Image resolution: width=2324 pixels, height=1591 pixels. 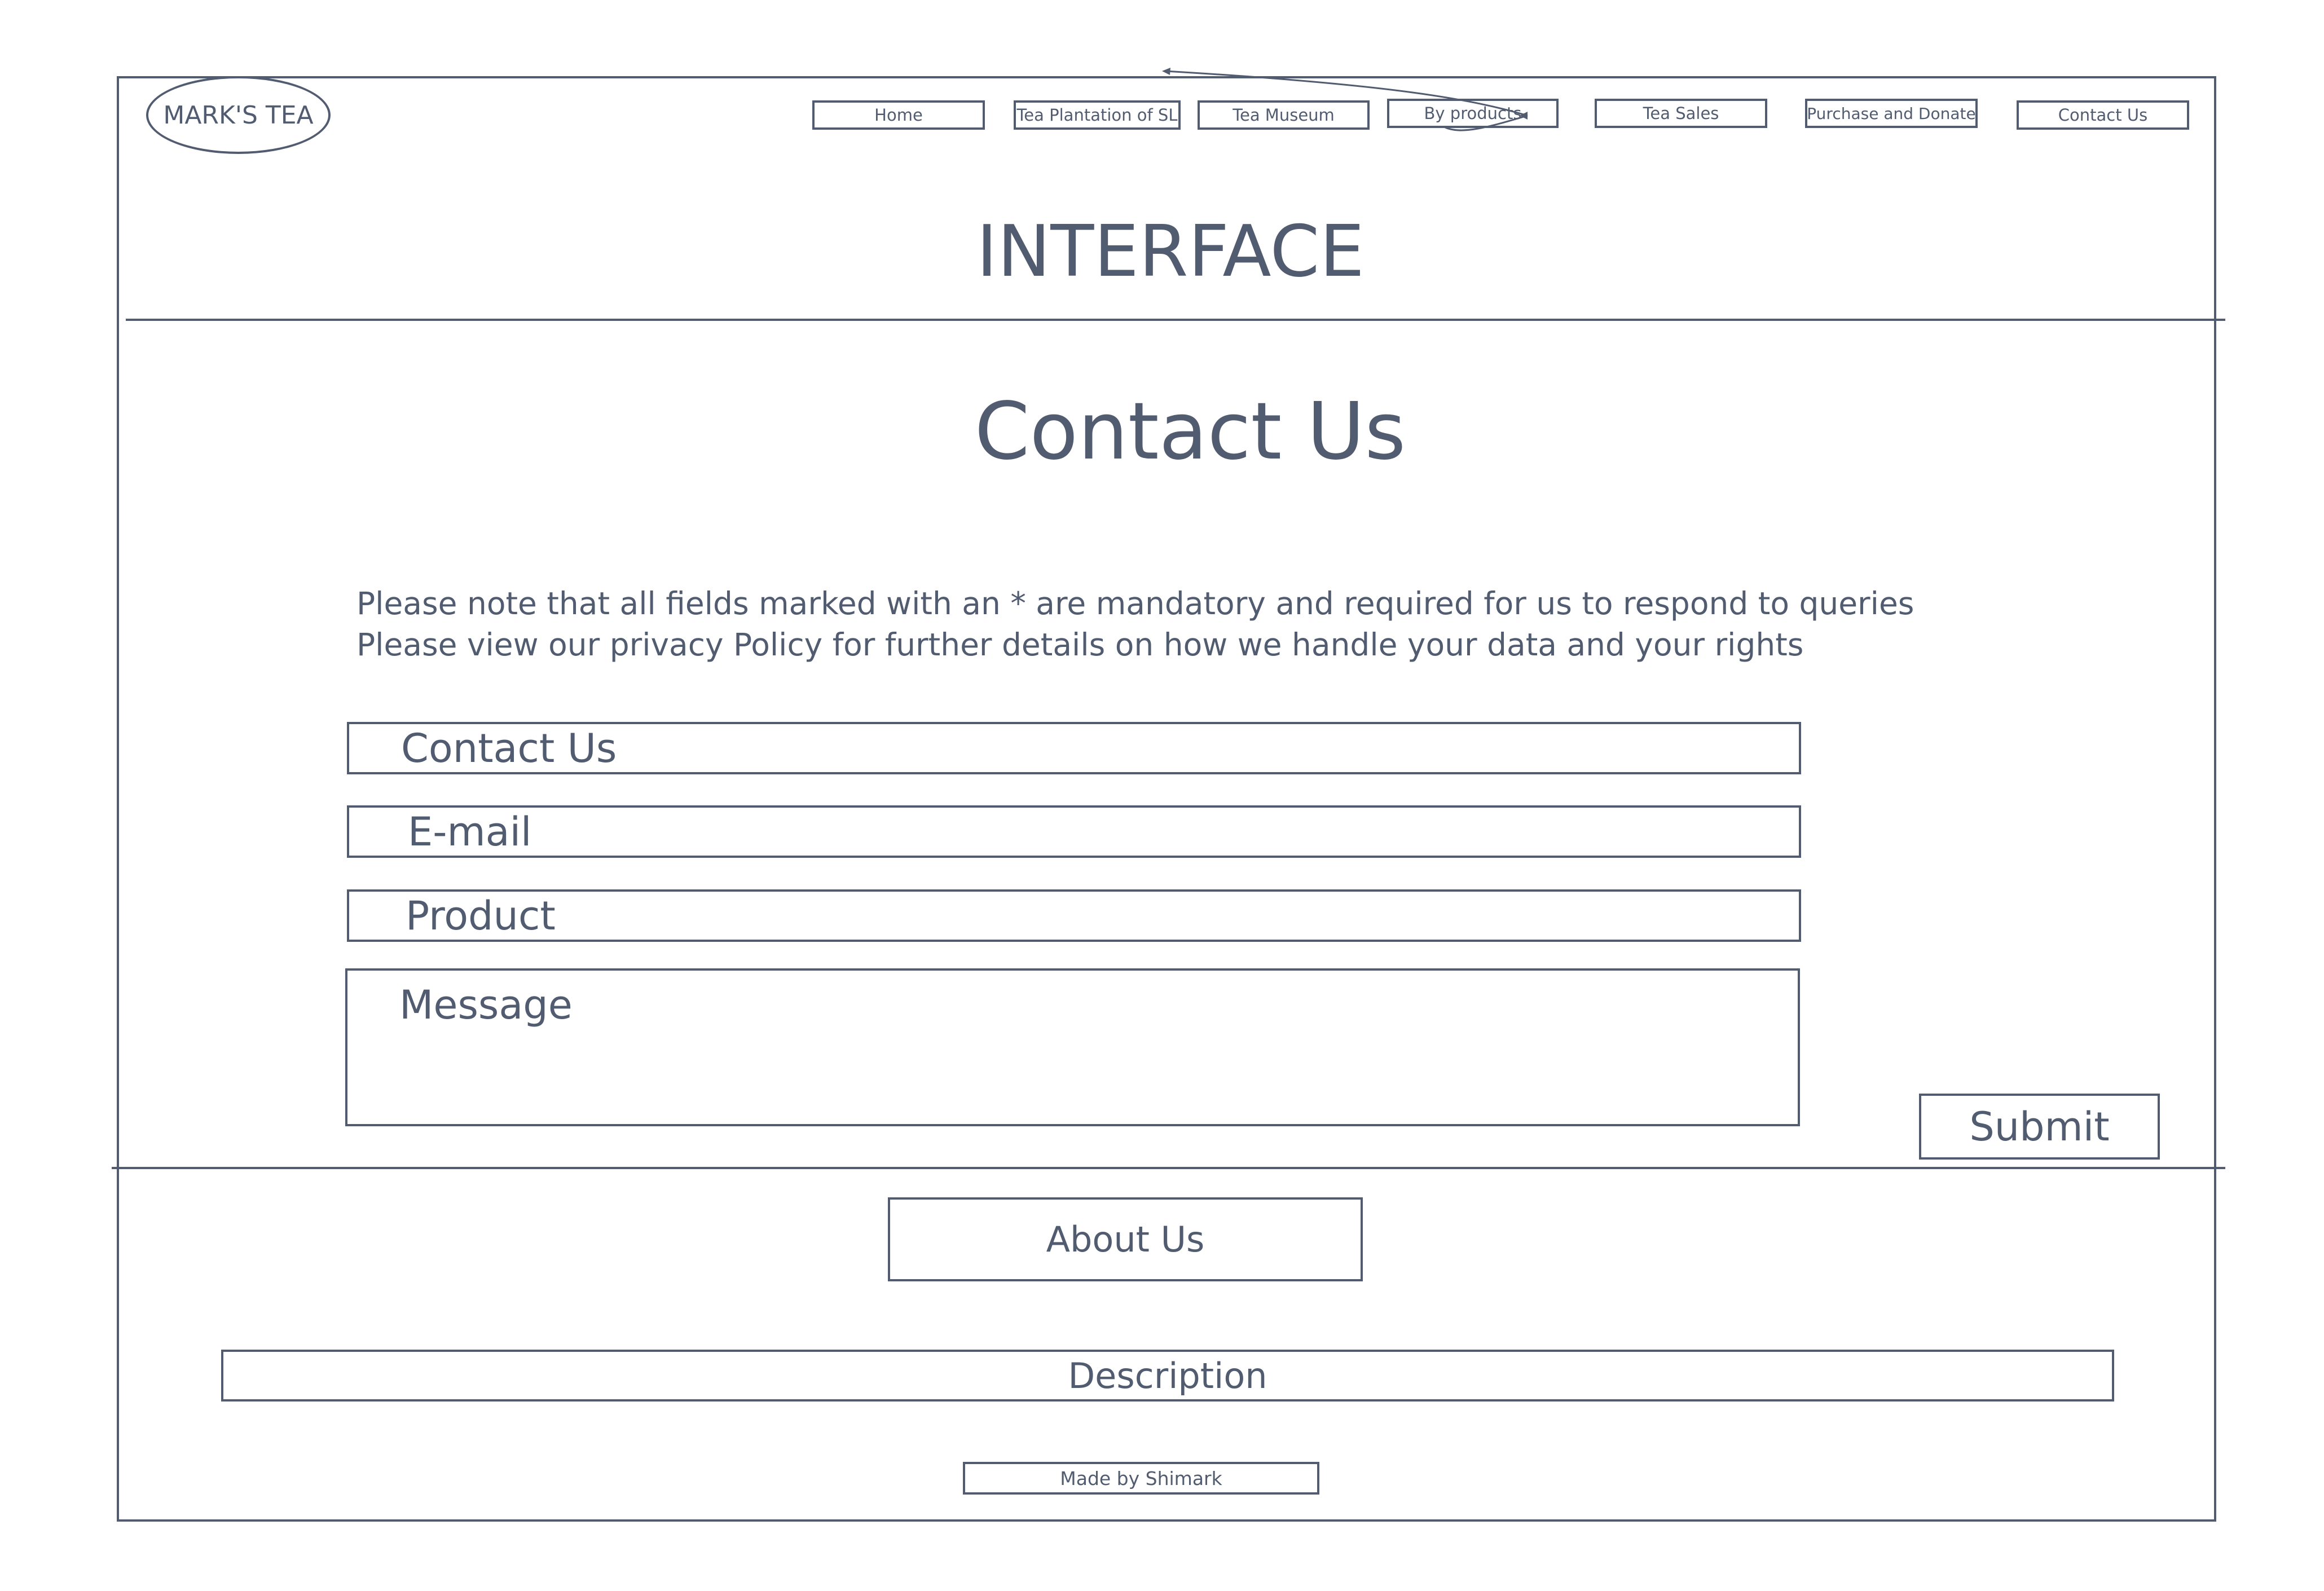 What do you see at coordinates (1074, 915) in the screenshot?
I see `product-field: Product` at bounding box center [1074, 915].